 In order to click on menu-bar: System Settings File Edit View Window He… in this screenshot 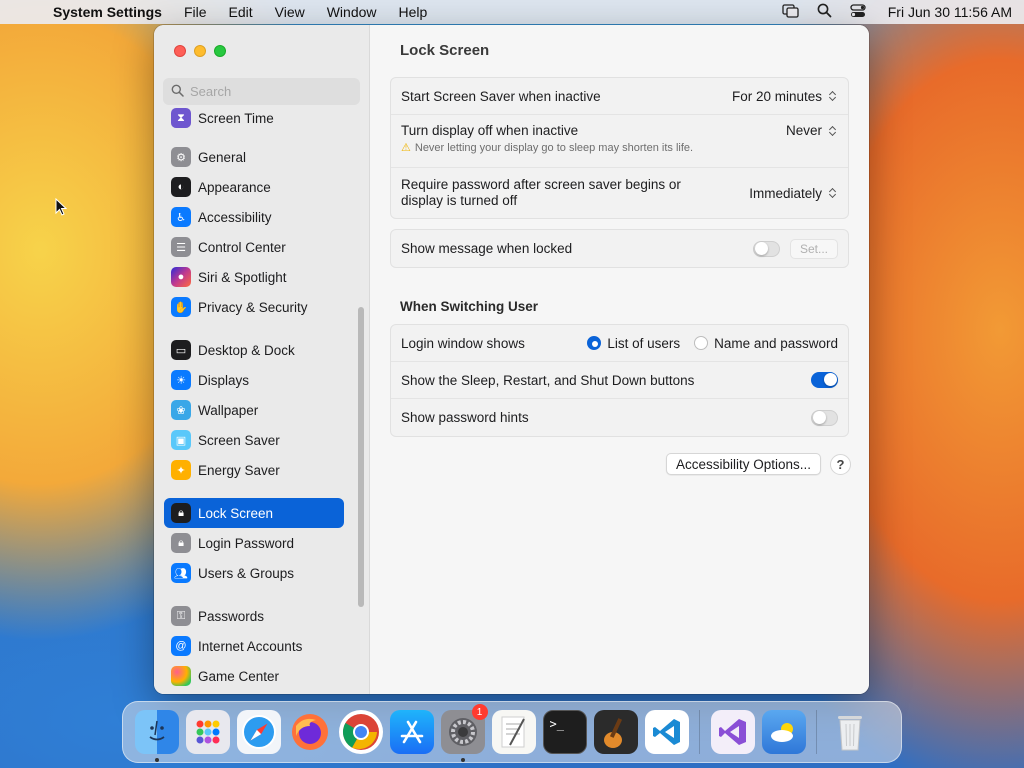, I will do `click(512, 12)`.